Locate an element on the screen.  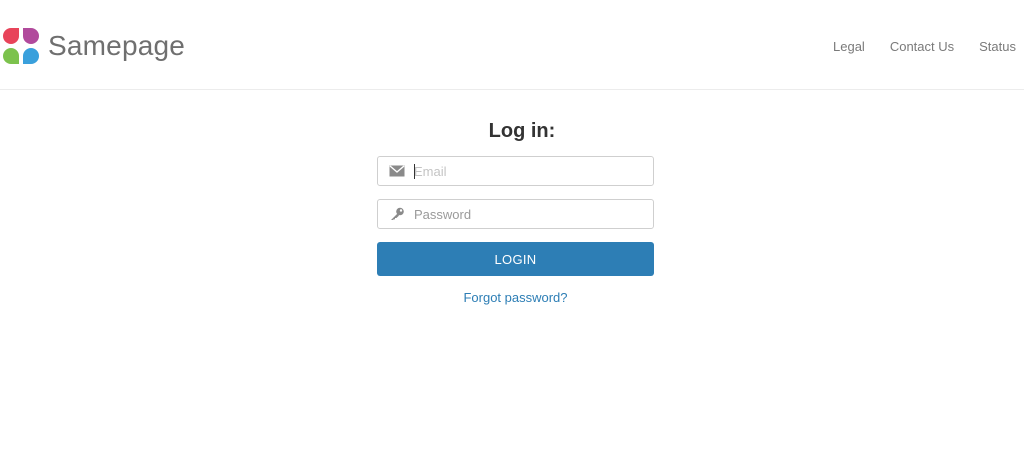
nav-link-status: Status is located at coordinates (997, 47).